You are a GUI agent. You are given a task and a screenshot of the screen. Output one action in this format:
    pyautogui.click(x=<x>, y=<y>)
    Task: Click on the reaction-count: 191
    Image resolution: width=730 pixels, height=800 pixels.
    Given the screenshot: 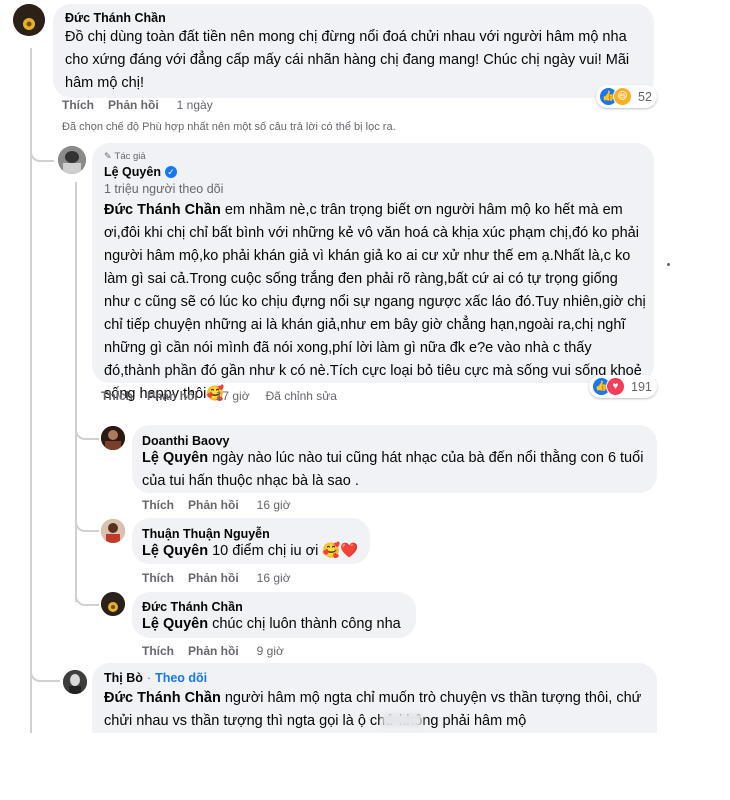 What is the action you would take?
    pyautogui.click(x=641, y=386)
    